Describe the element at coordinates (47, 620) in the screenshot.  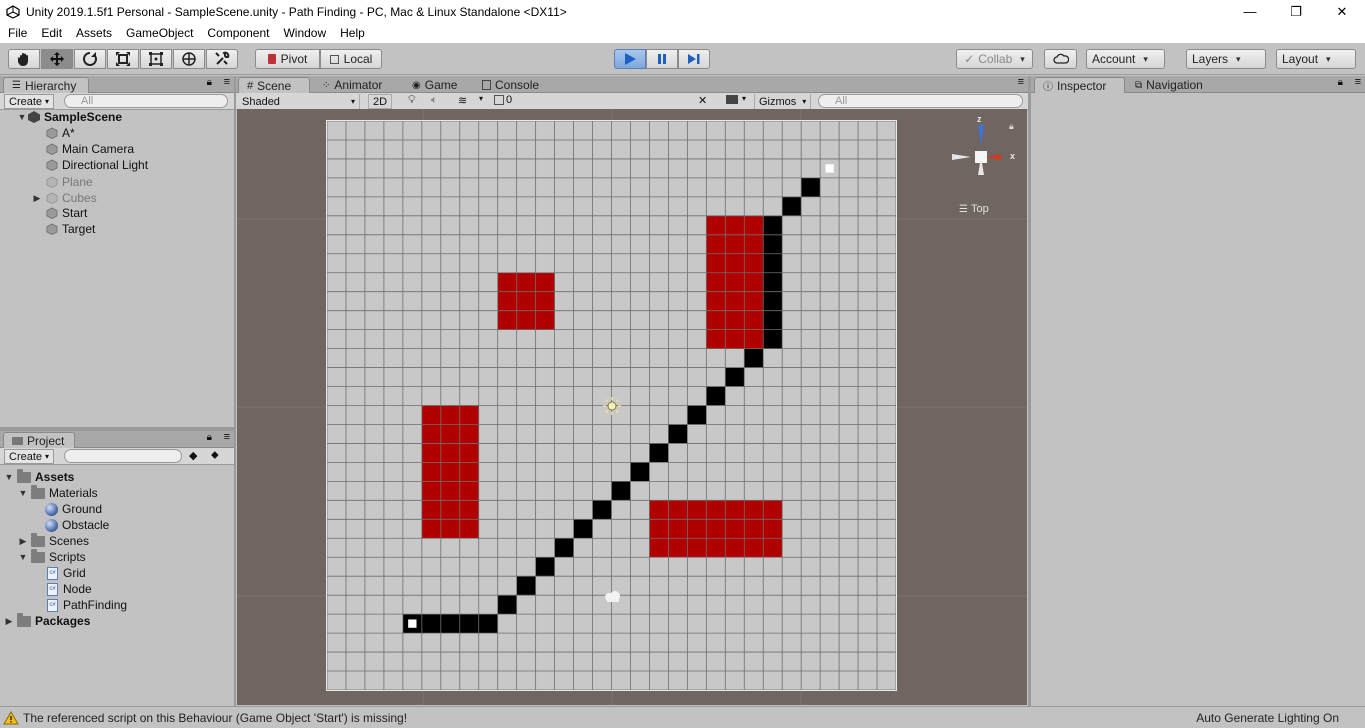
I see `project-packages-folder: ▶ Packages` at that location.